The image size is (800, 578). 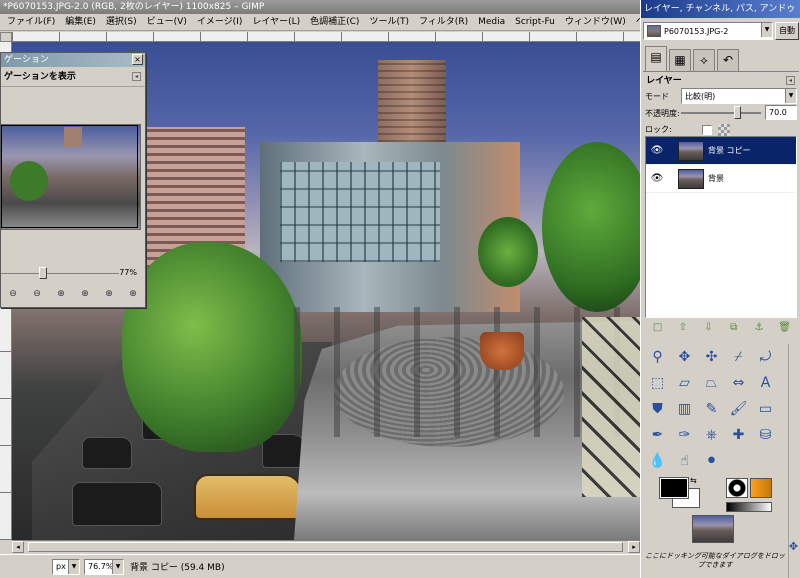 What do you see at coordinates (662, 113) in the screenshot?
I see `opacity-label: 不透明度:` at bounding box center [662, 113].